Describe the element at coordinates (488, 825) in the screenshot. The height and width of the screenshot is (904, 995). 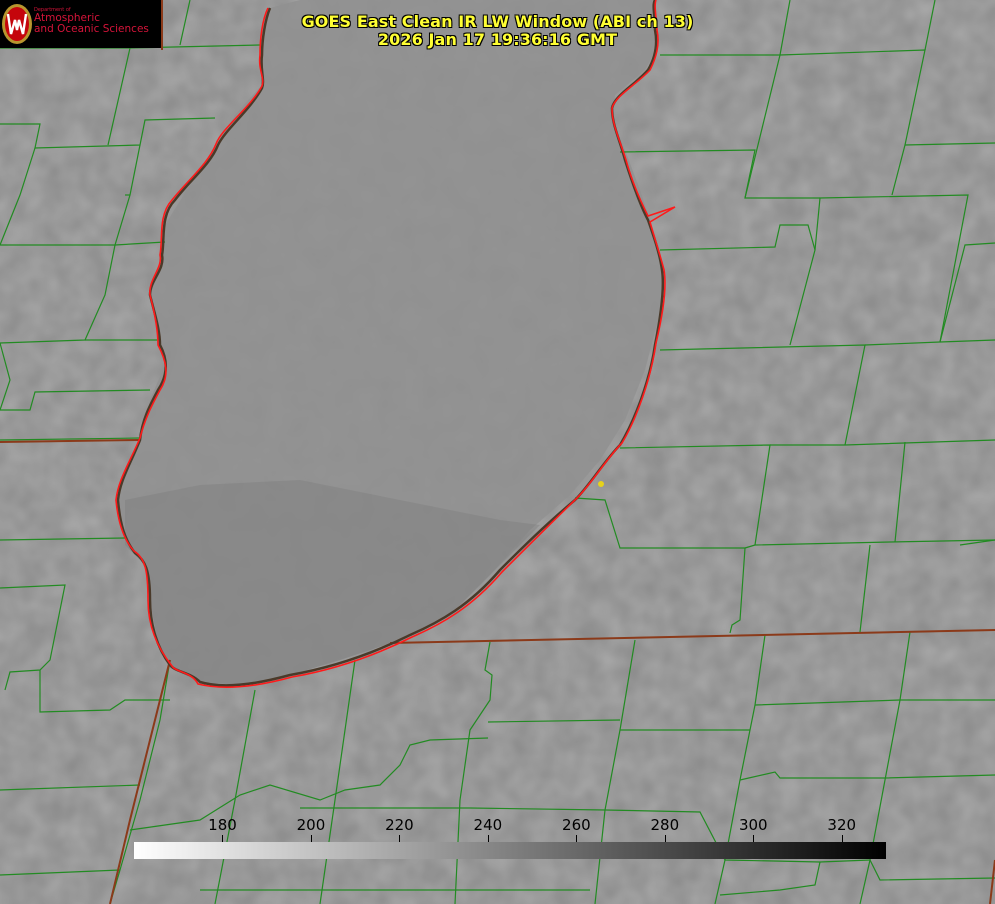
I see `colorbar-tick-label: 240` at that location.